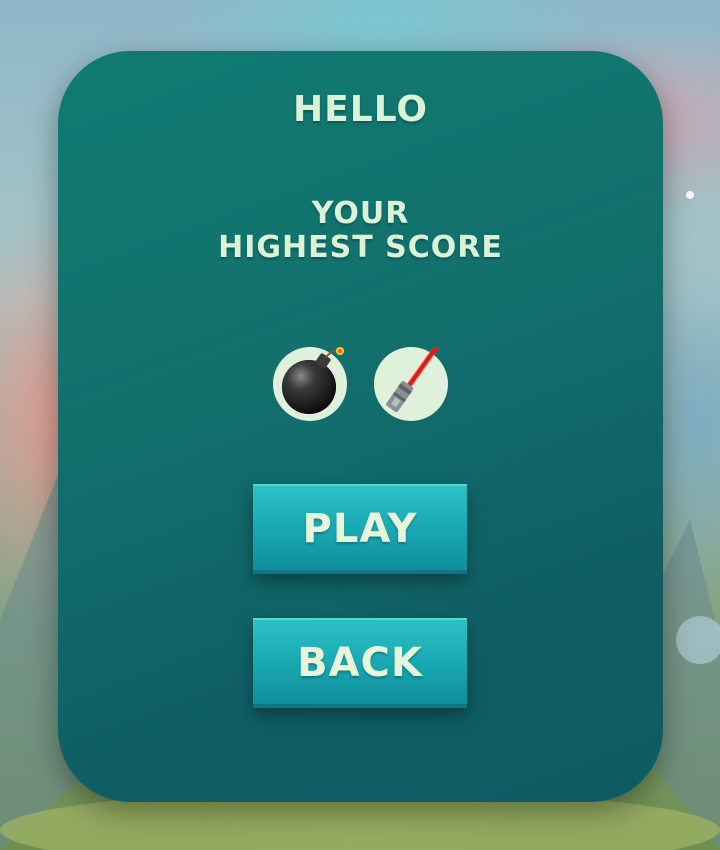 This screenshot has height=850, width=720. What do you see at coordinates (313, 380) in the screenshot?
I see `bomb-icon` at bounding box center [313, 380].